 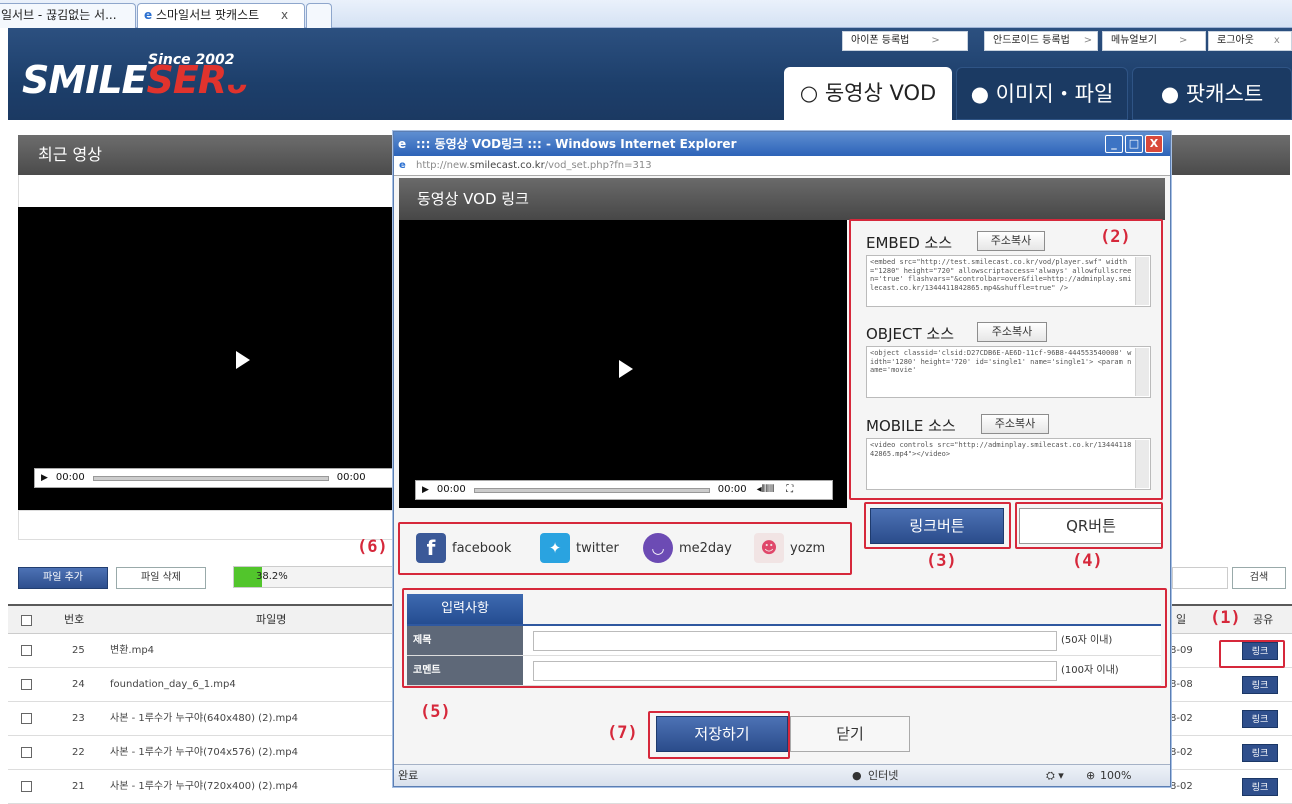 I want to click on recent-video-spacer, so click(x=208, y=191).